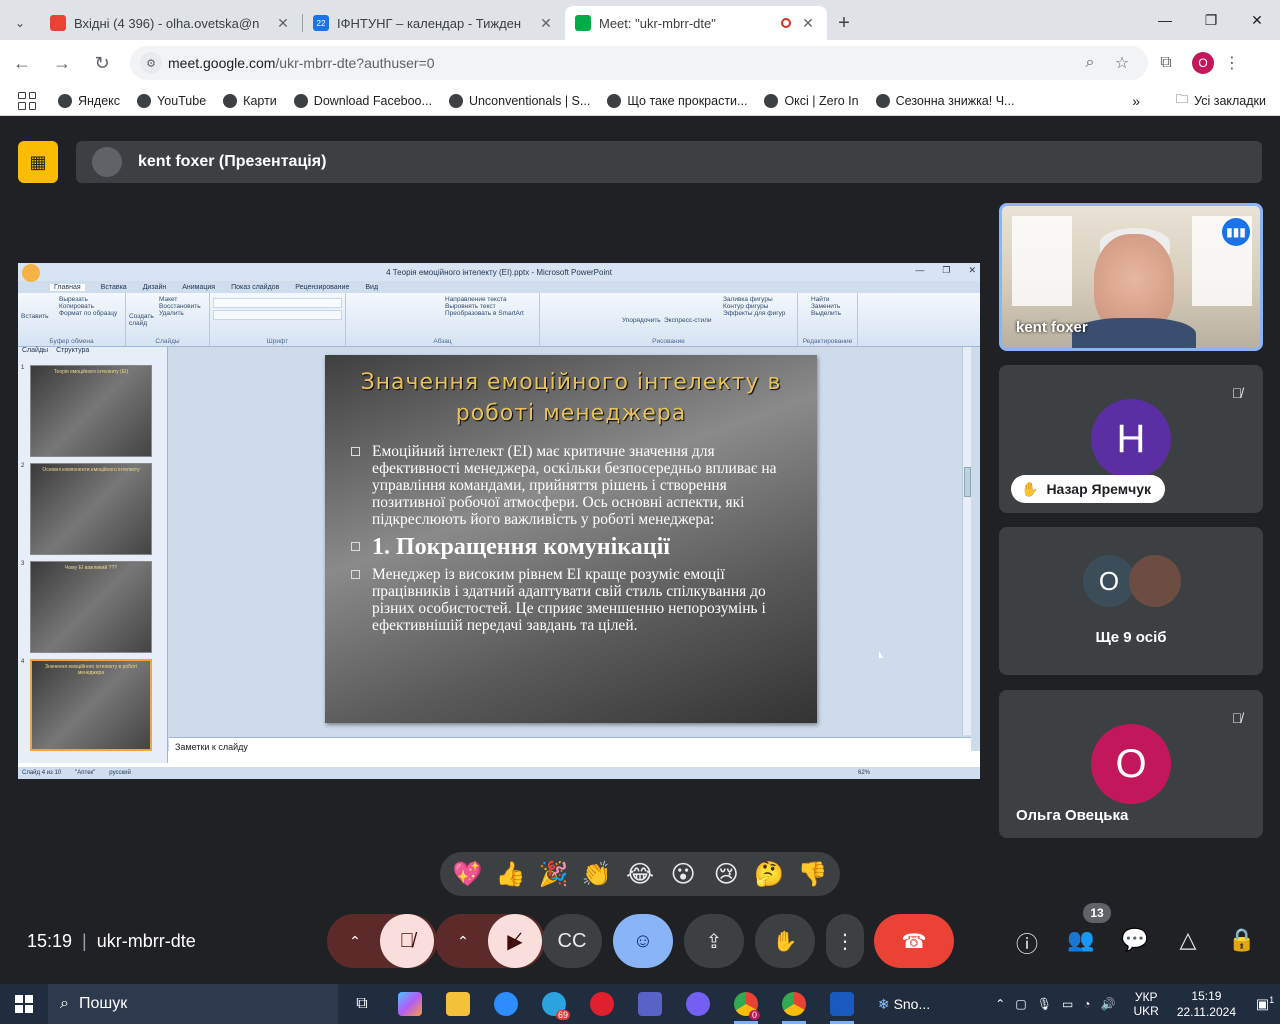 The height and width of the screenshot is (1024, 1280). Describe the element at coordinates (1236, 232) in the screenshot. I see `speaking-icon: ▮▮▮` at that location.